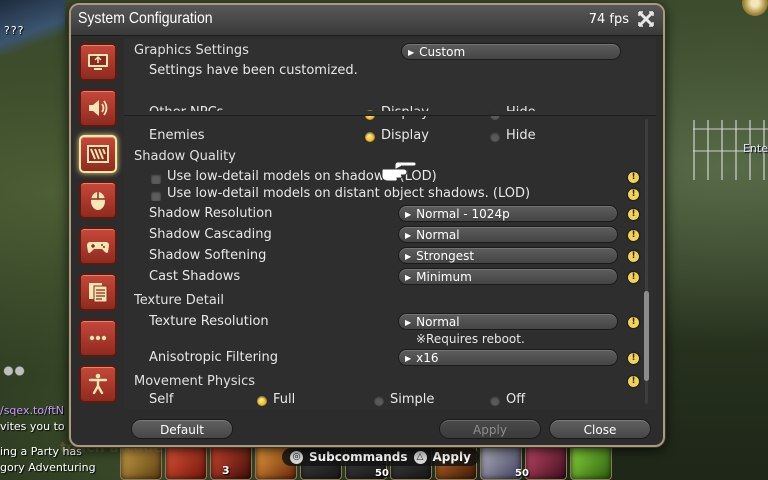  Describe the element at coordinates (210, 234) in the screenshot. I see `shadow-cascading-label: Shadow Cascading` at that location.